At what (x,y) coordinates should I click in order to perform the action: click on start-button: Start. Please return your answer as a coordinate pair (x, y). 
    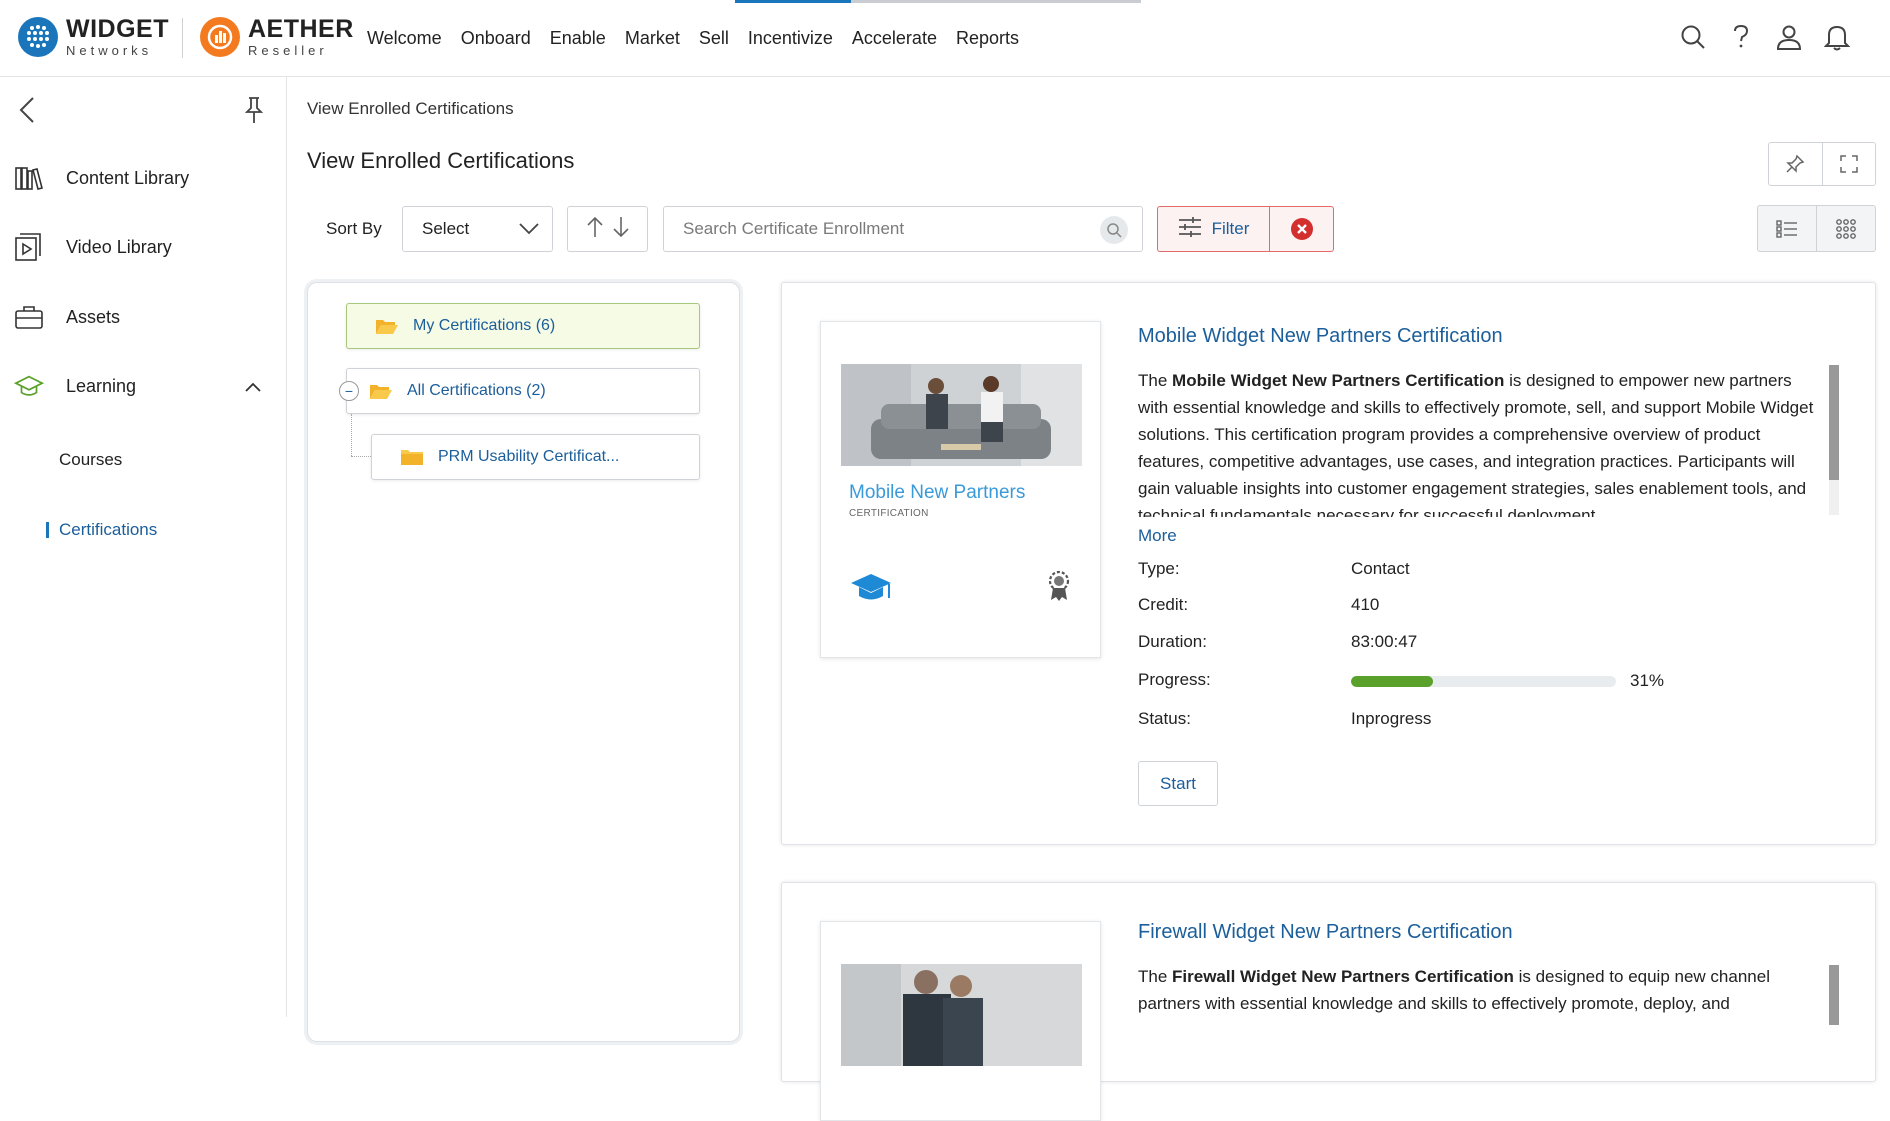
    Looking at the image, I should click on (1178, 783).